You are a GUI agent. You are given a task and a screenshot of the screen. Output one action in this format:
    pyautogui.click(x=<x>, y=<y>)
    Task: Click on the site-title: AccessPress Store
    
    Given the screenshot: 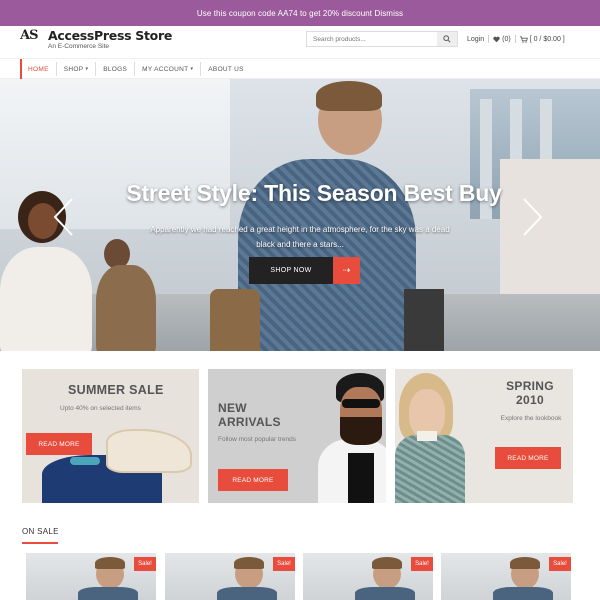 What is the action you would take?
    pyautogui.click(x=110, y=35)
    